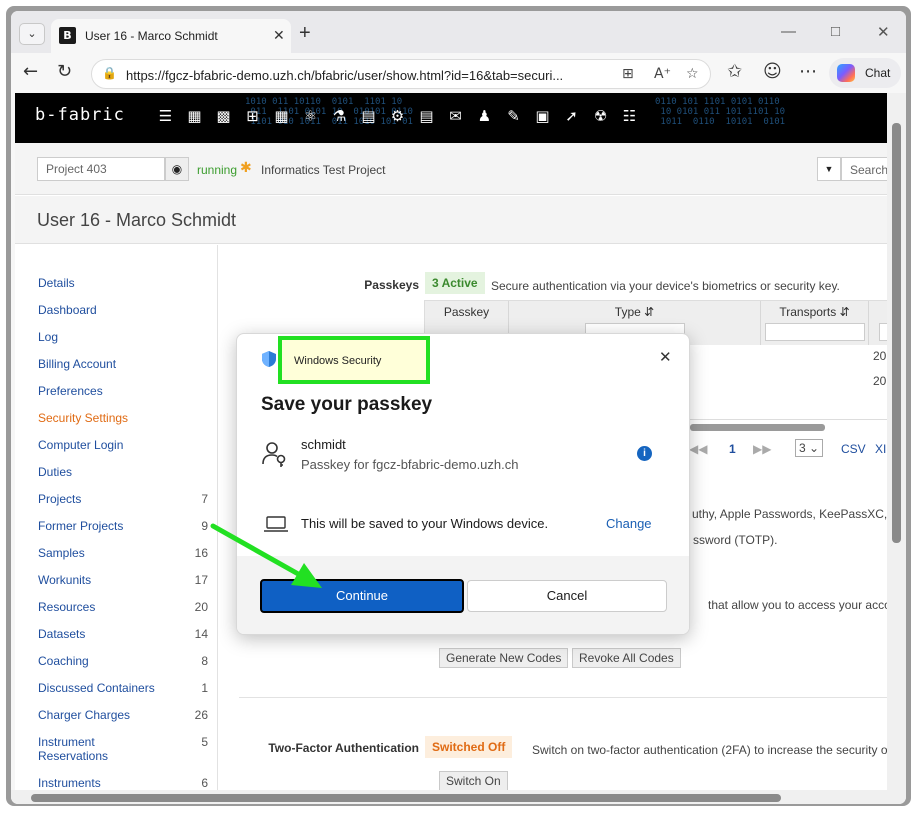 Image resolution: width=923 pixels, height=822 pixels. What do you see at coordinates (662, 74) in the screenshot?
I see `read-aloud-icon: A⁺` at bounding box center [662, 74].